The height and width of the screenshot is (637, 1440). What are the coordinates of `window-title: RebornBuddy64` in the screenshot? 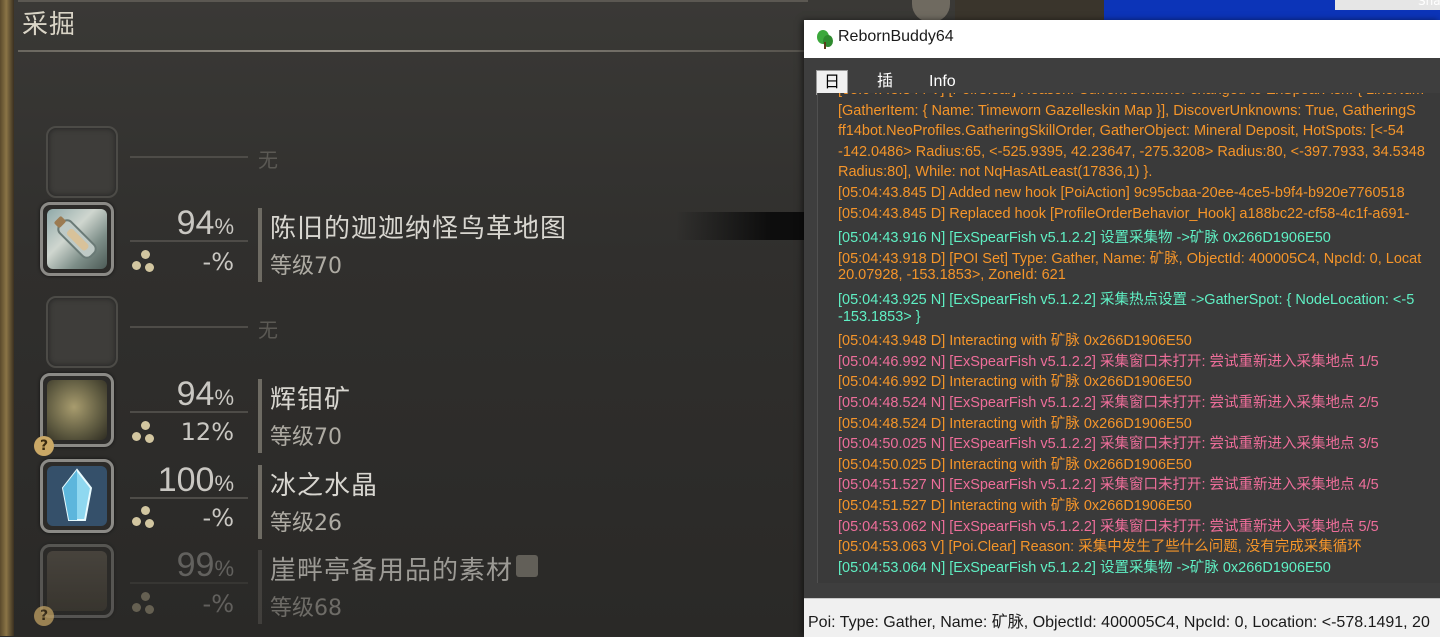 It's located at (896, 36).